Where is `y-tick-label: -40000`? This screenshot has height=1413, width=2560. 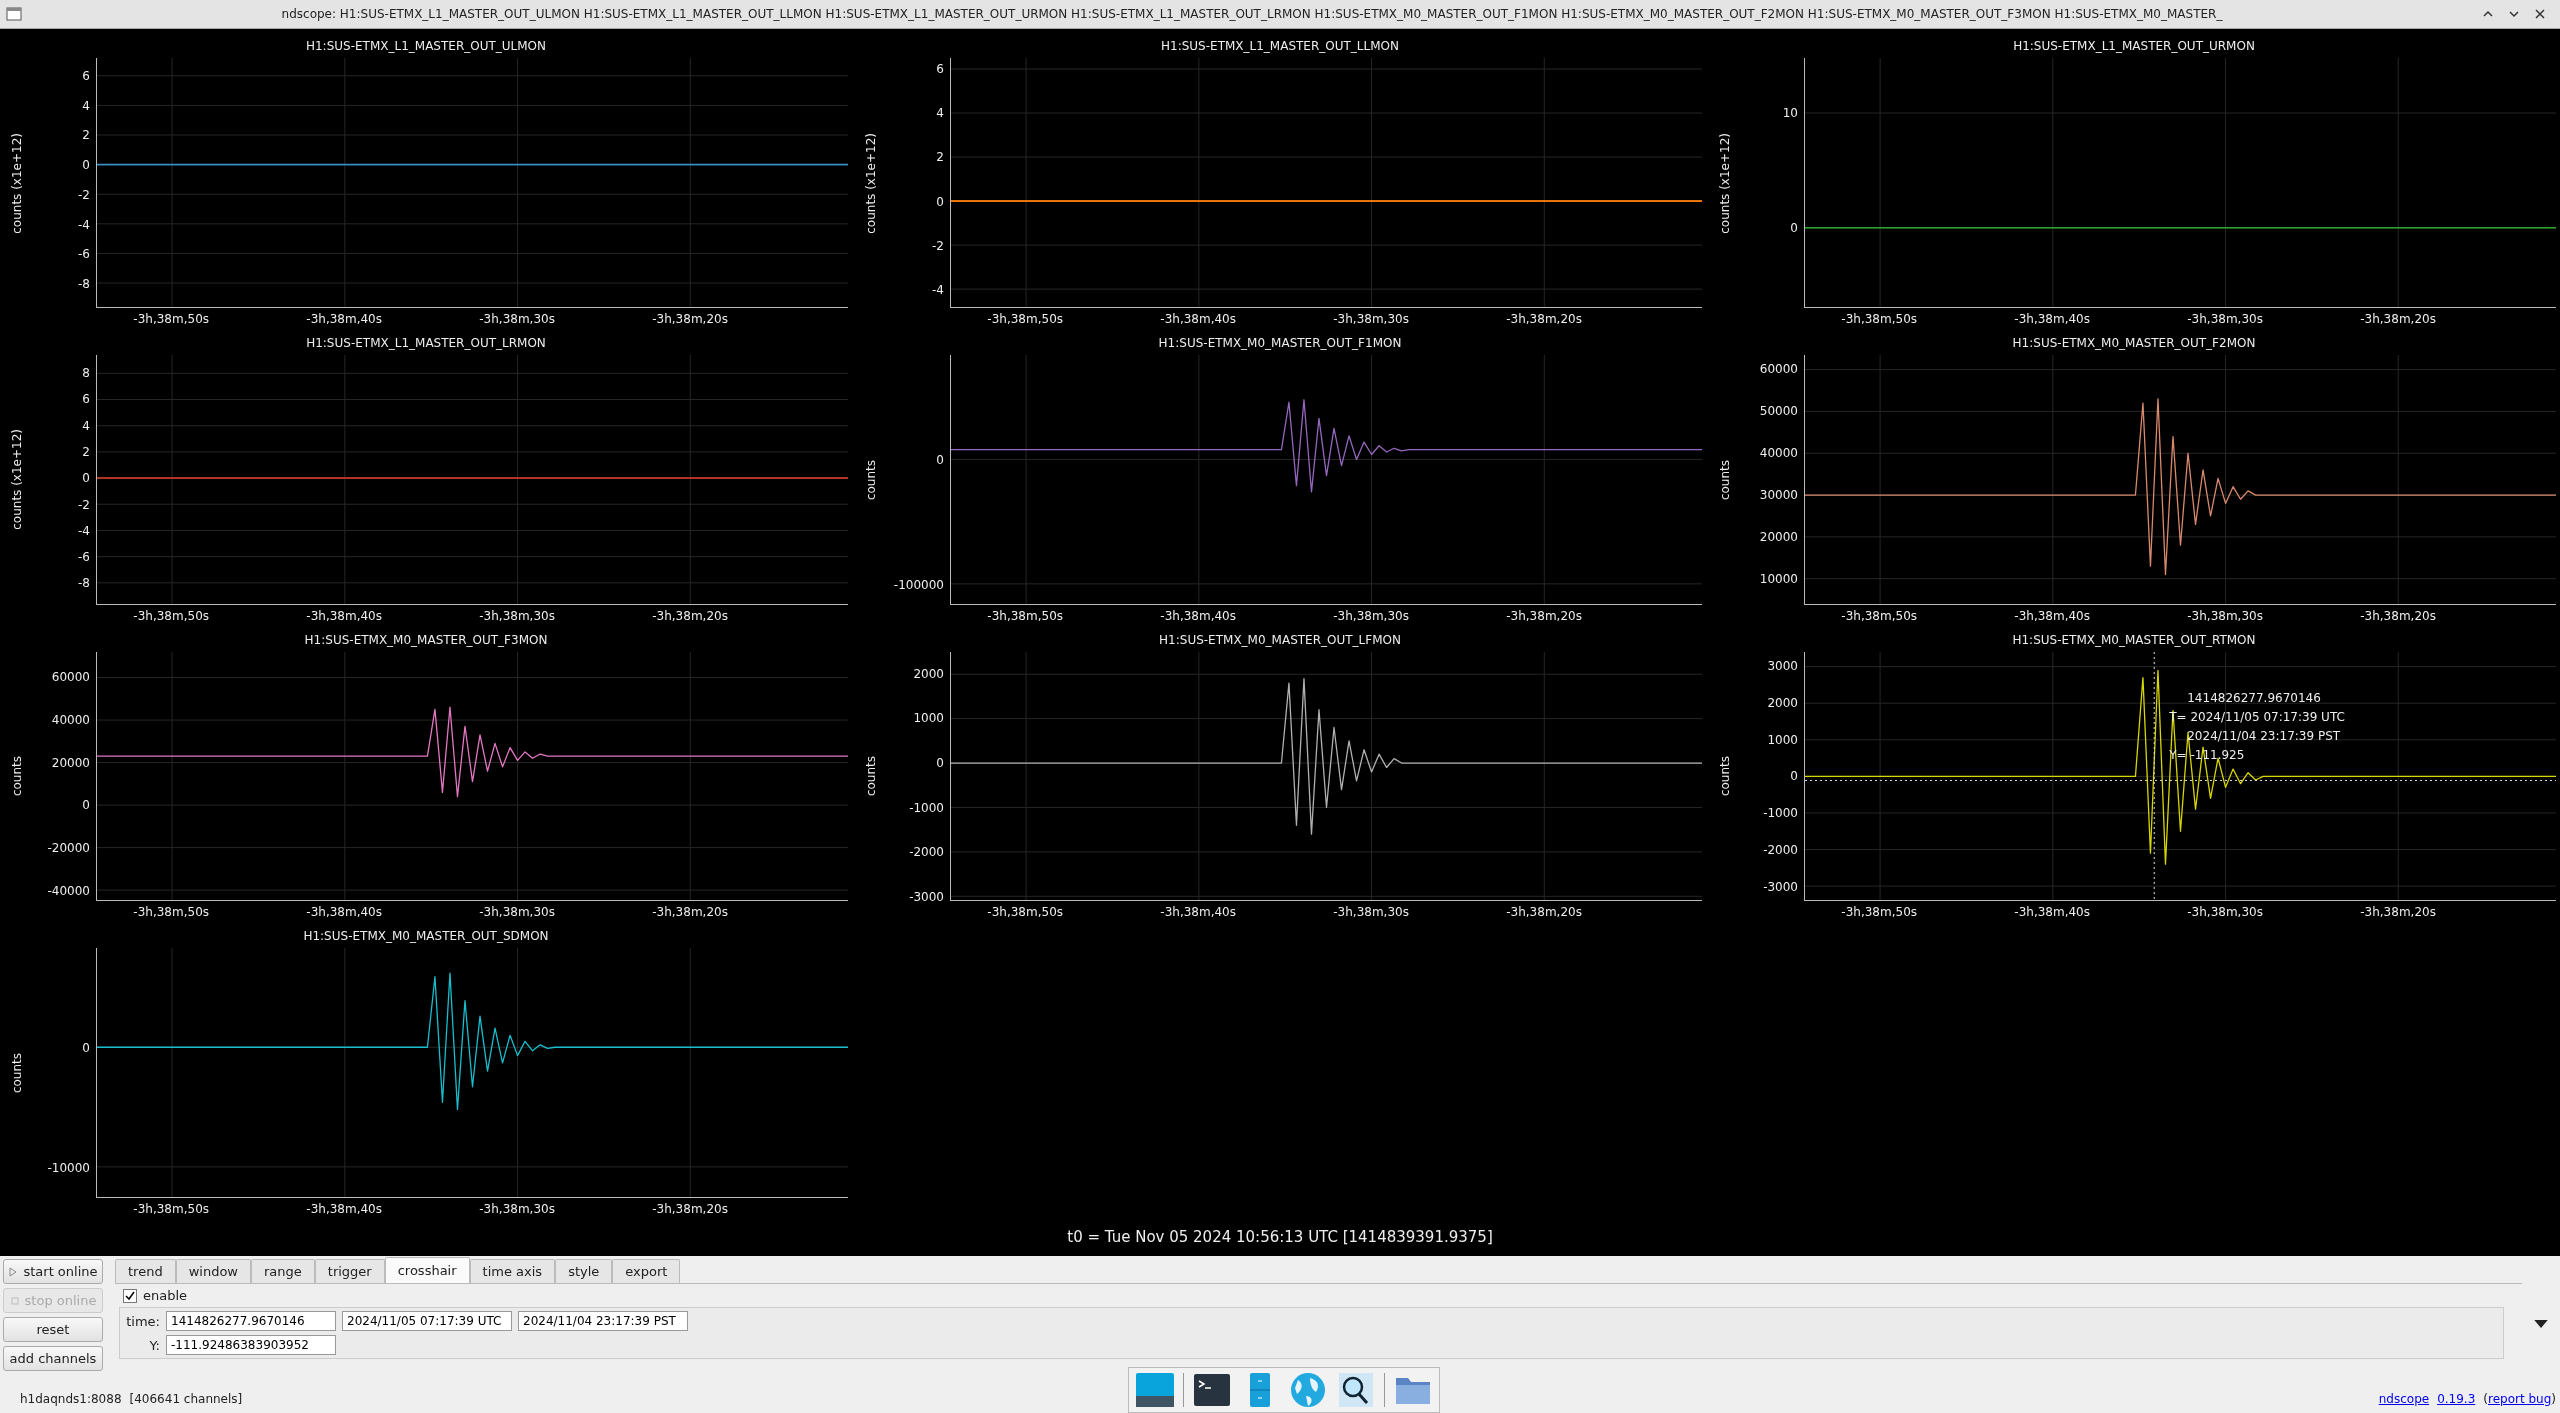
y-tick-label: -40000 is located at coordinates (68, 890).